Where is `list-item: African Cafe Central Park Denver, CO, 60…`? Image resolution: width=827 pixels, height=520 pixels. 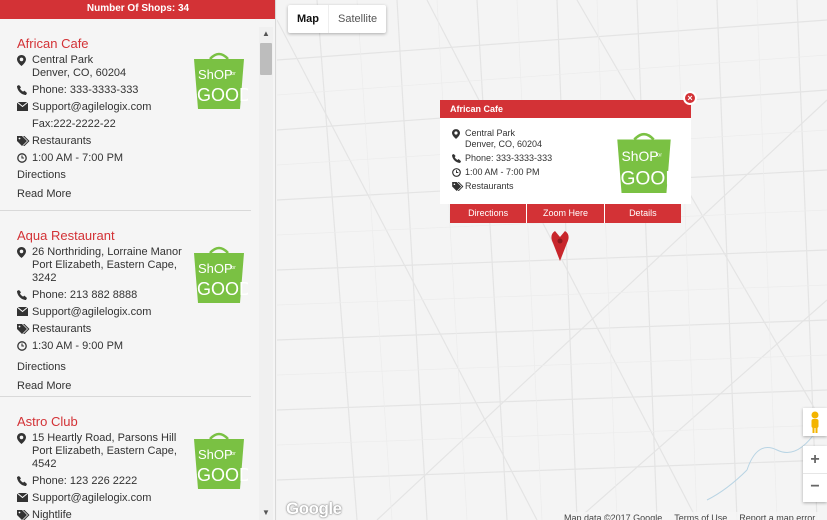
list-item: African Cafe Central Park Denver, CO, 60… is located at coordinates (125, 115).